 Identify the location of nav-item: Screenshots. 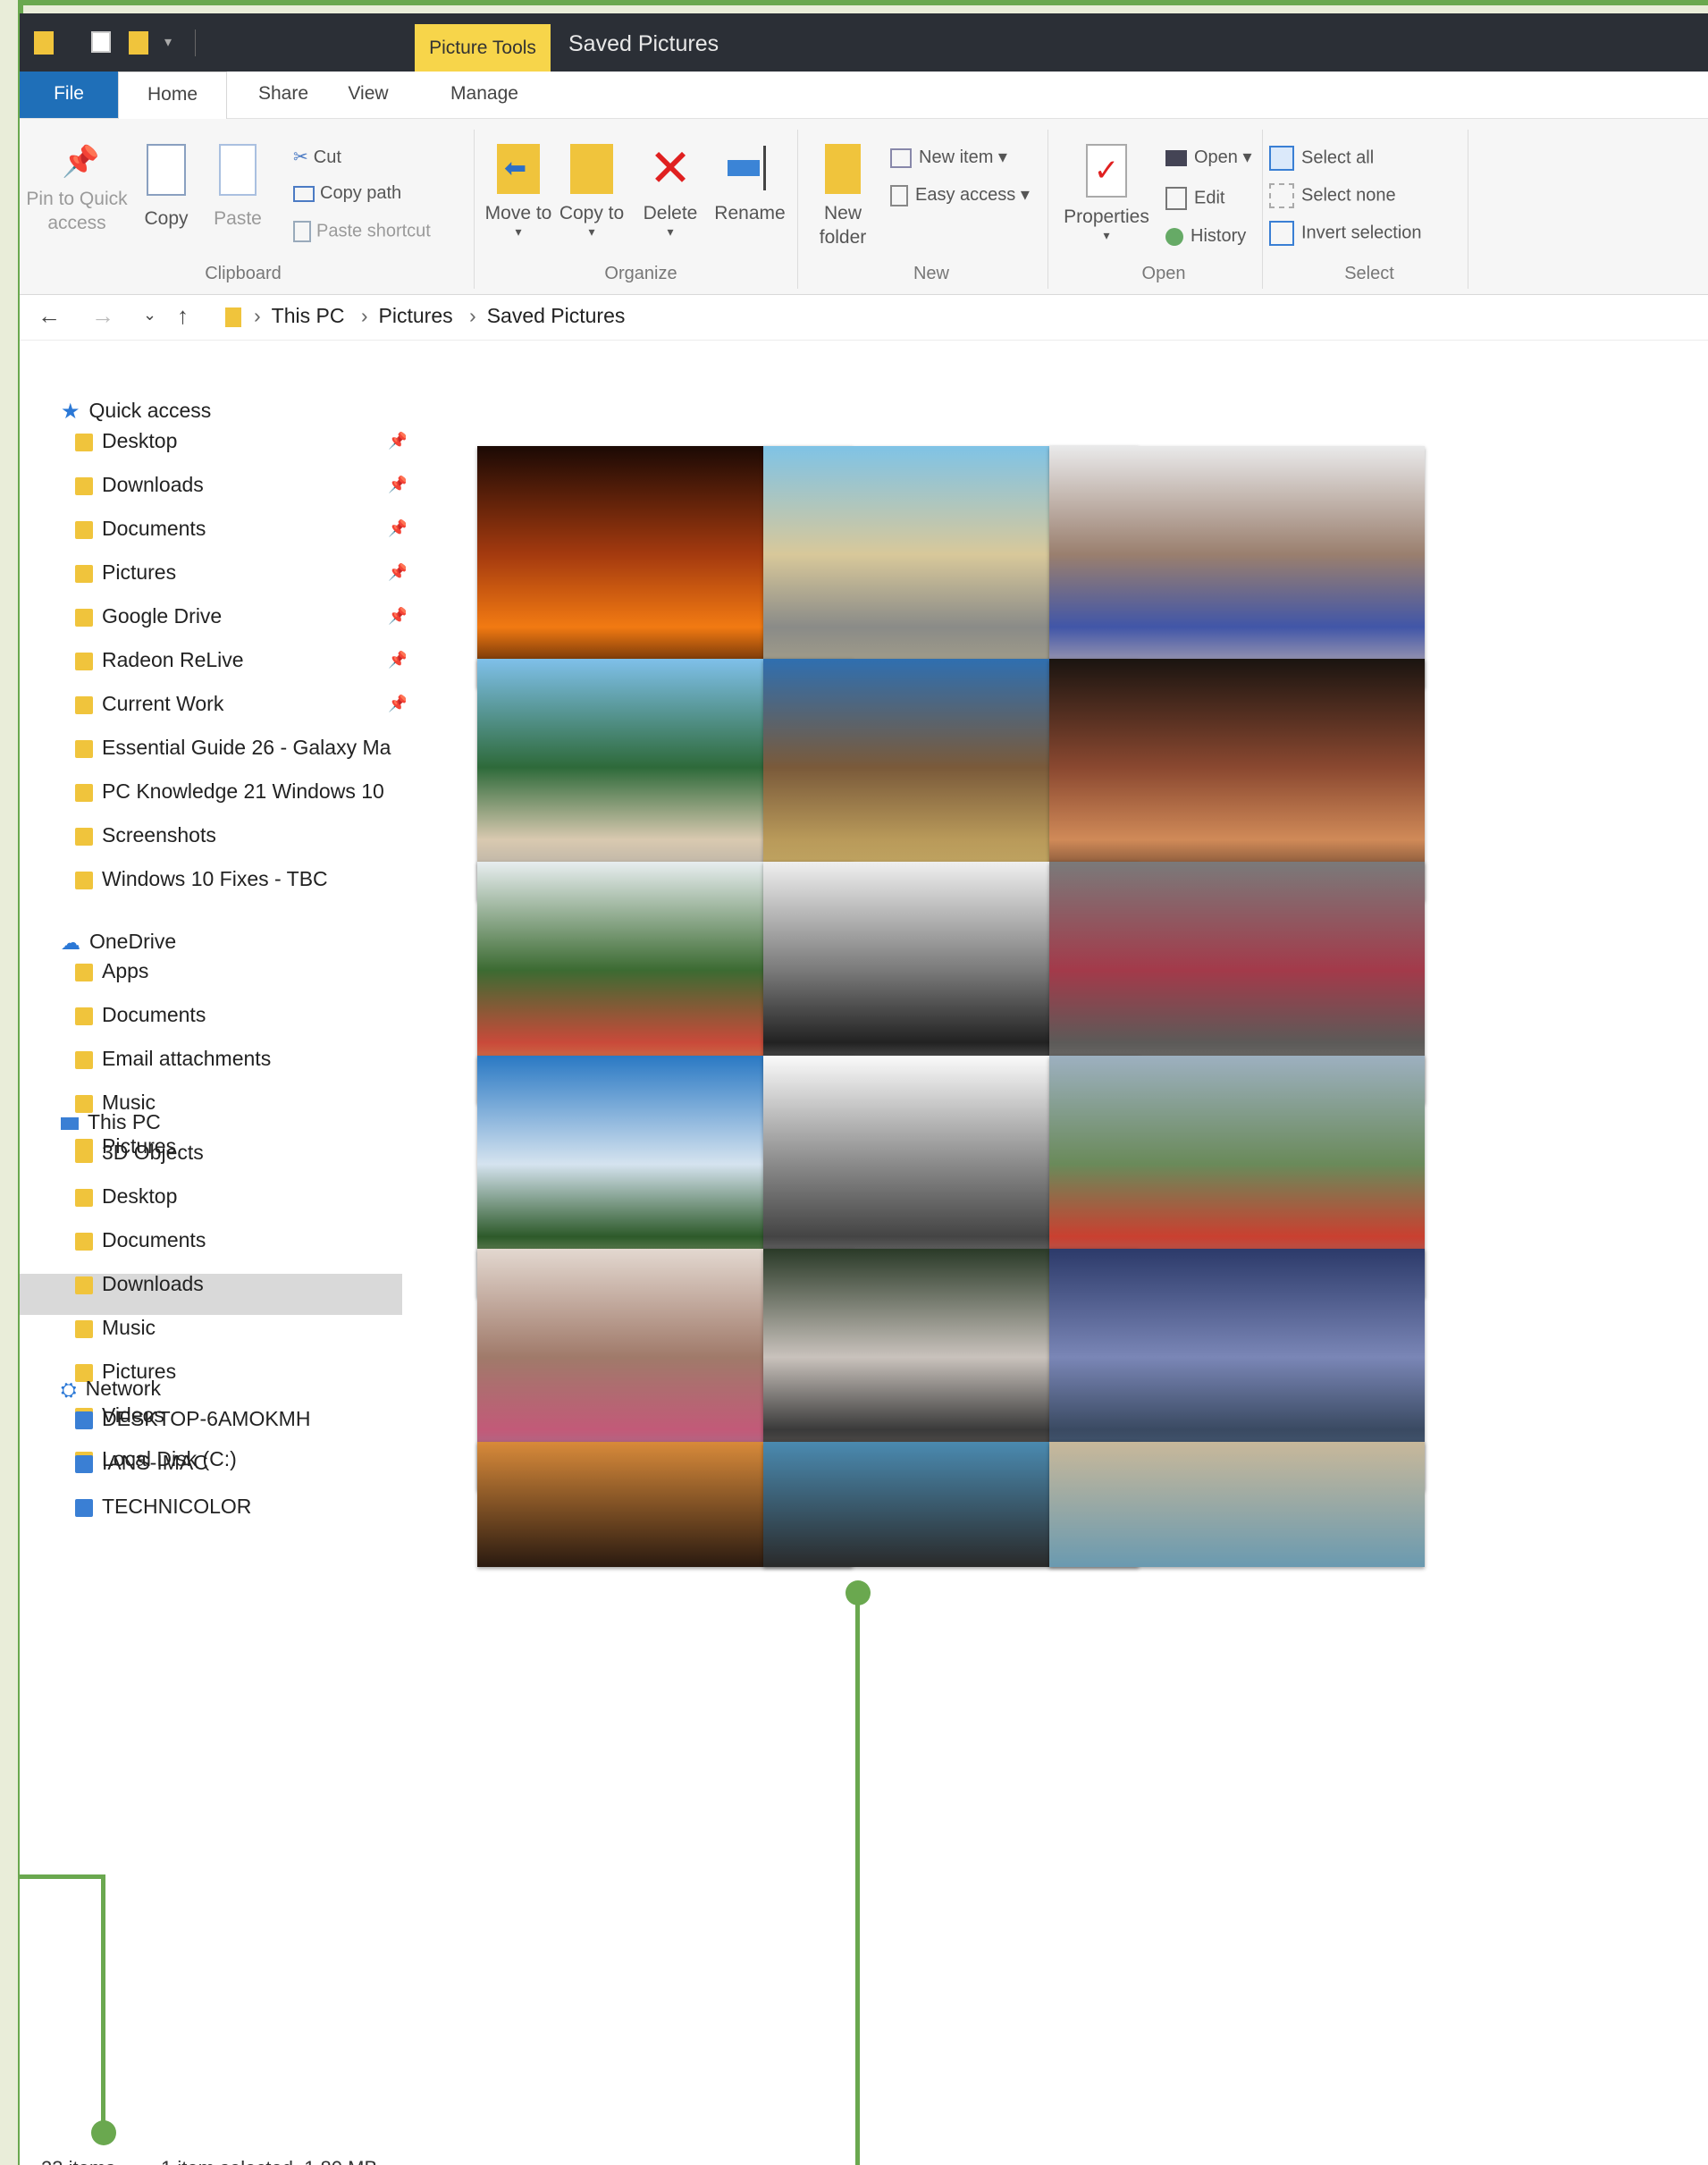
(236, 835).